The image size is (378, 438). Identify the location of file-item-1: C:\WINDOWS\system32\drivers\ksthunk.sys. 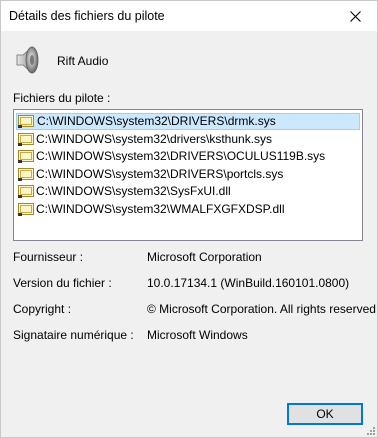
(188, 139).